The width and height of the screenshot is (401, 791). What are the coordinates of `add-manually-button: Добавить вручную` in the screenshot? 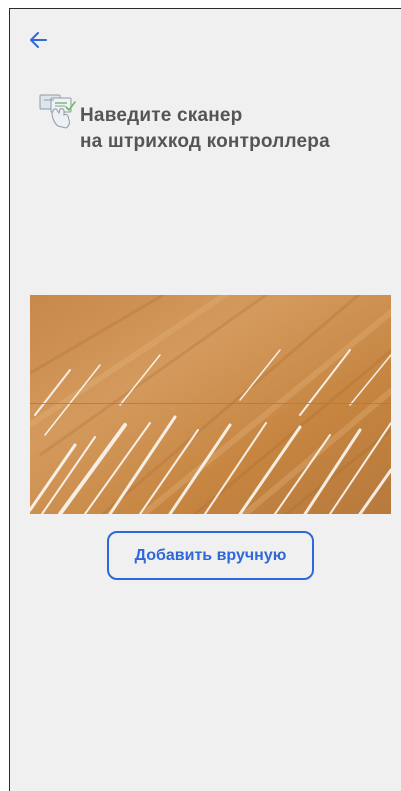 It's located at (210, 555).